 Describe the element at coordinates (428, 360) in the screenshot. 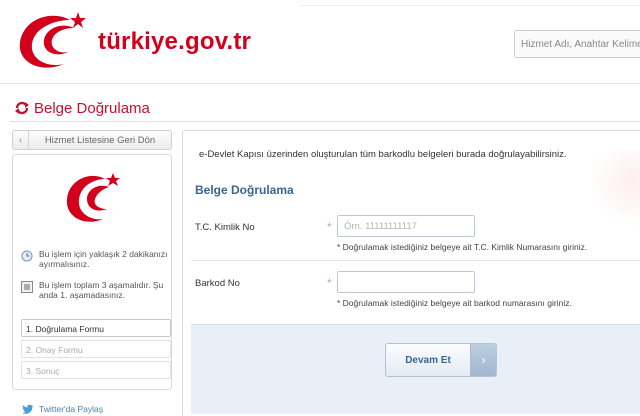

I see `continue-button-label: Devam Et` at that location.